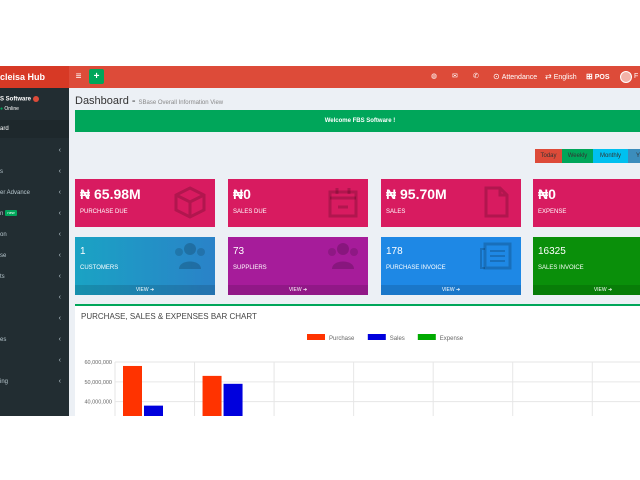 The image size is (640, 480). Describe the element at coordinates (548, 76) in the screenshot. I see `language-icon: ⇄` at that location.